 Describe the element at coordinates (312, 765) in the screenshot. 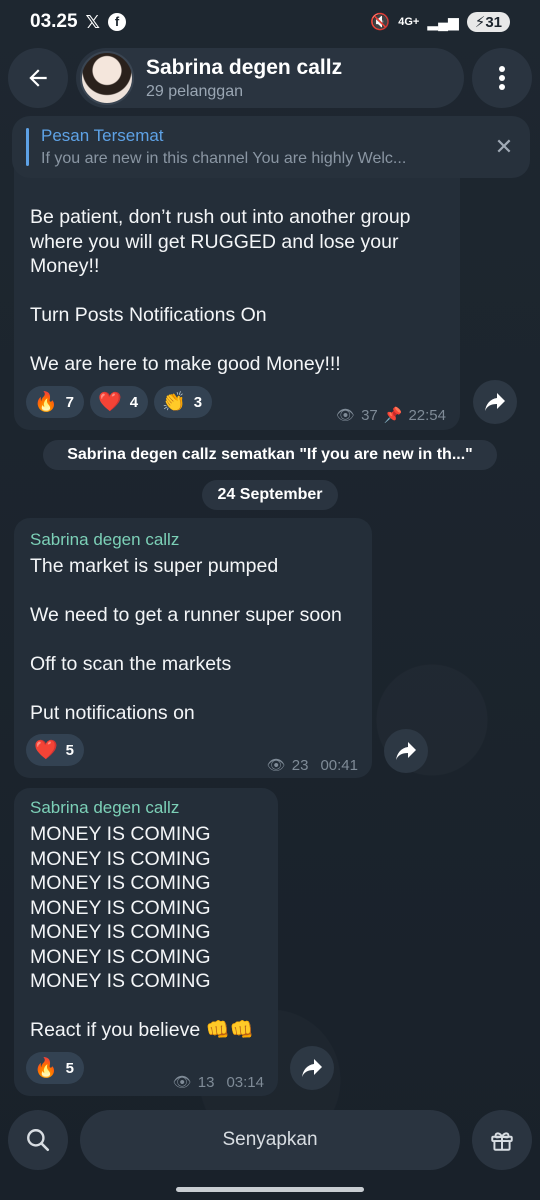

I see `message-meta: 👁 23 00:41` at that location.